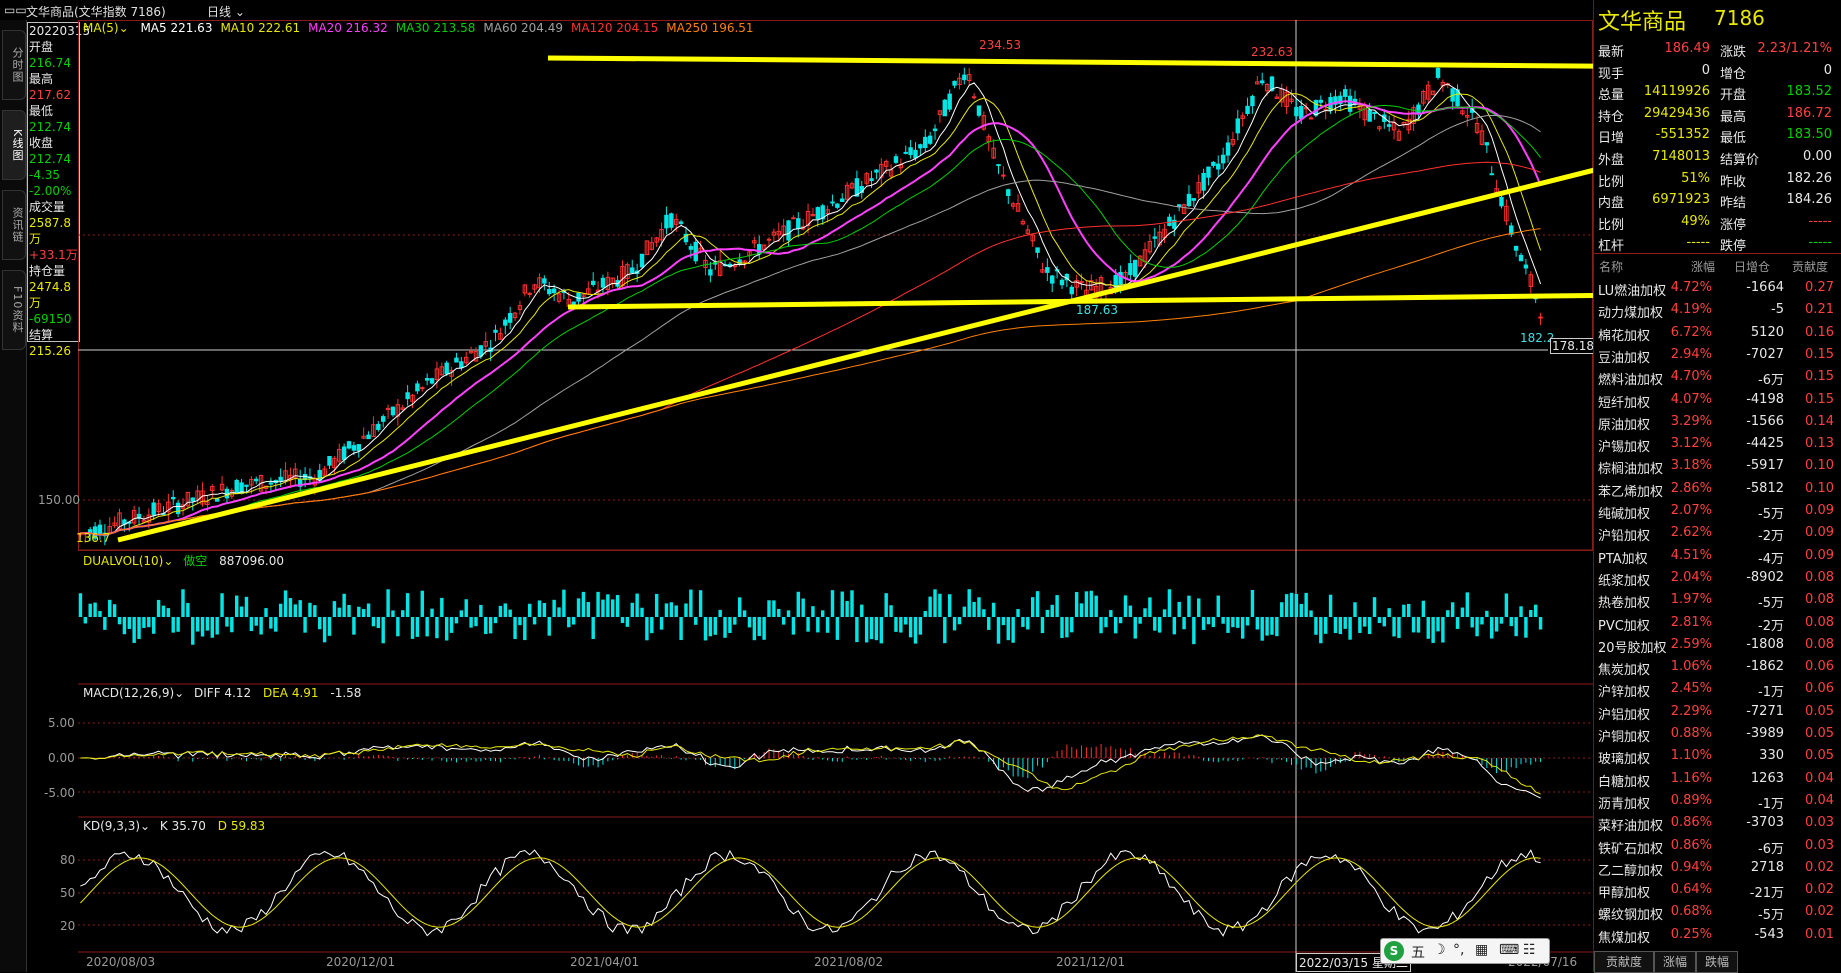  Describe the element at coordinates (101, 28) in the screenshot. I see `ma-legend-name: MA(5)` at that location.